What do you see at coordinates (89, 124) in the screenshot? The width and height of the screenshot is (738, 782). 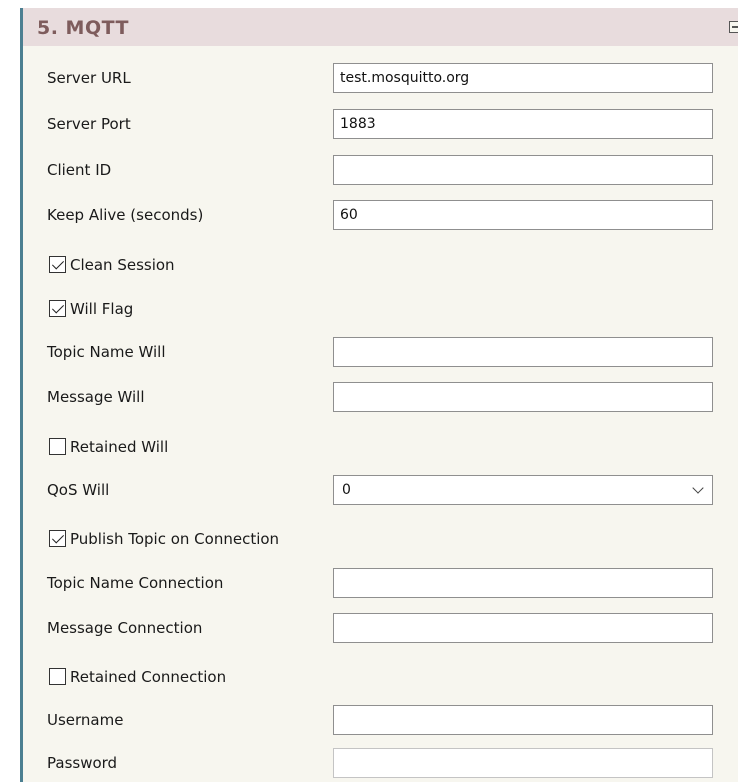 I see `server-port-label: Server Port` at bounding box center [89, 124].